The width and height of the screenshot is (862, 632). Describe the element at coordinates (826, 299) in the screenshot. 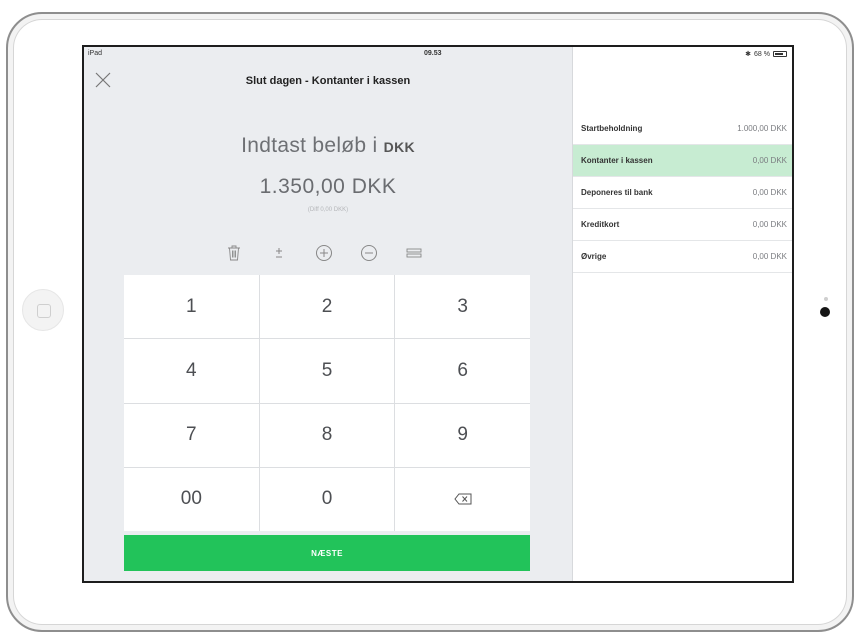

I see `sensor-dot` at that location.